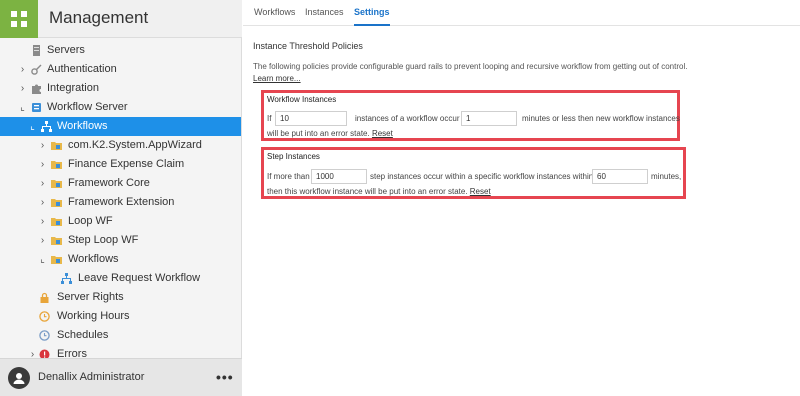 This screenshot has height=396, width=800. What do you see at coordinates (126, 164) in the screenshot?
I see `tree-item-label: Finance Expense Claim` at bounding box center [126, 164].